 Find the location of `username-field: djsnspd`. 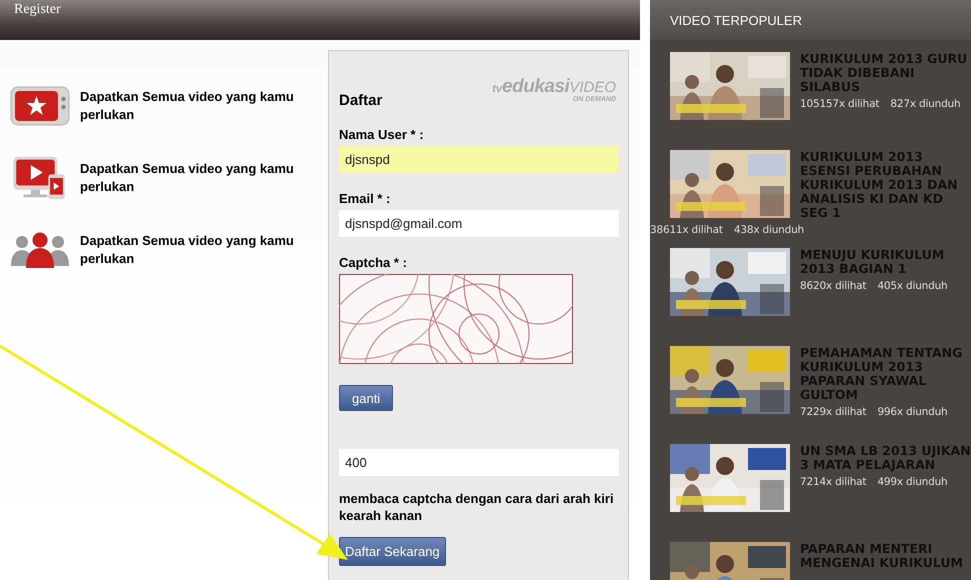

username-field: djsnspd is located at coordinates (479, 159).